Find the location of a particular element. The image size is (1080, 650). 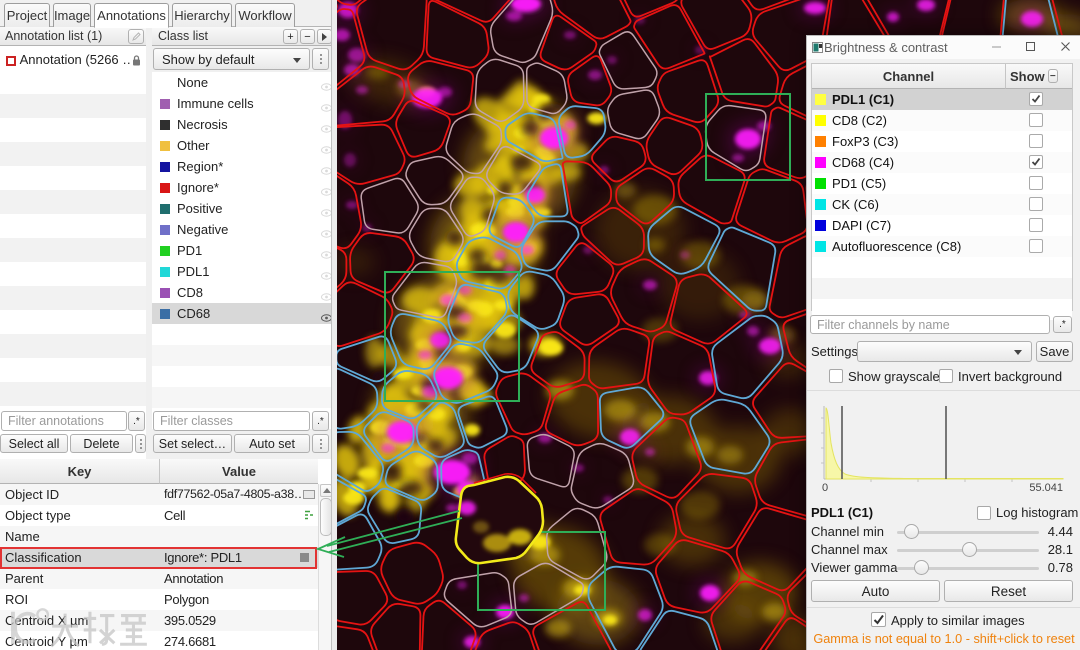

svg-text: 0 is located at coordinates (825, 488).